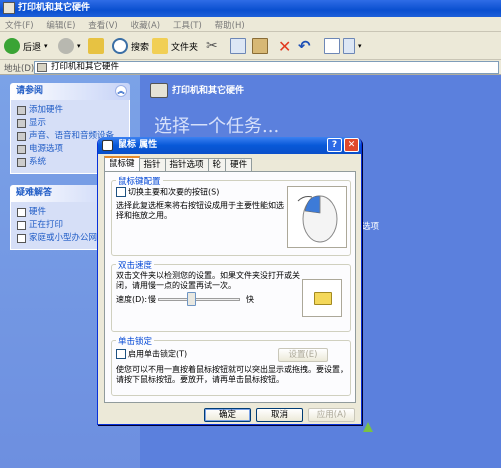  I want to click on switch-buttons-checkbox, so click(121, 192).